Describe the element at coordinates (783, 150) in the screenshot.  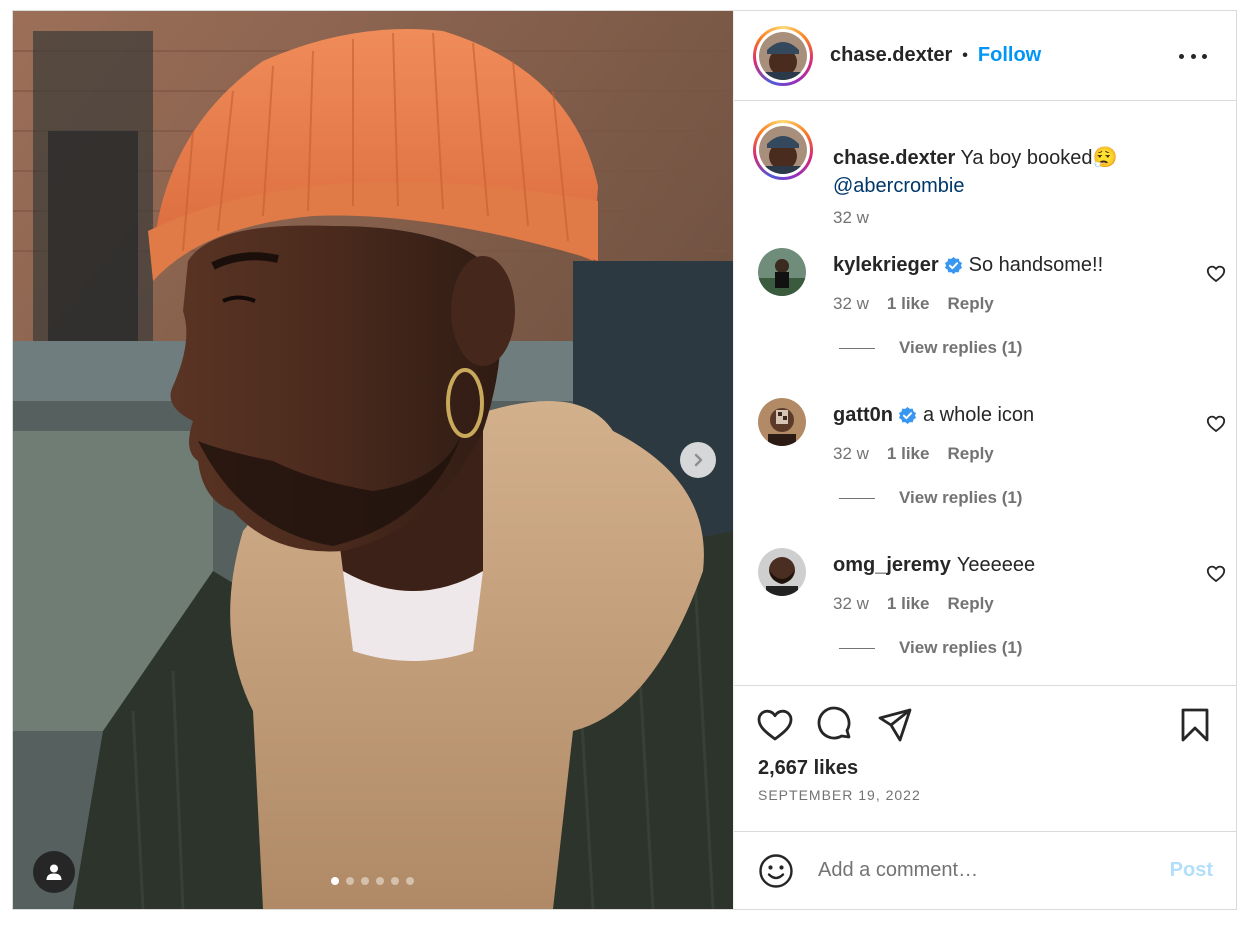
I see `caption-avatar` at that location.